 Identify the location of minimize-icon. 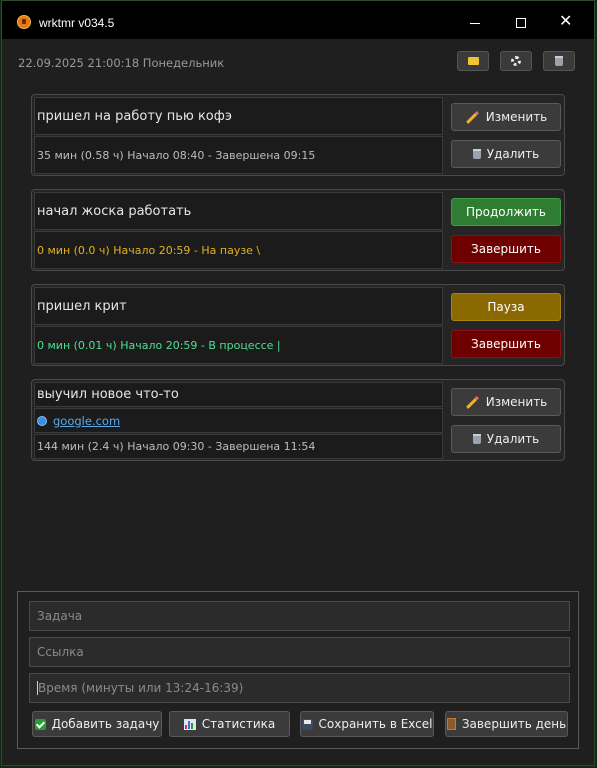
(475, 23).